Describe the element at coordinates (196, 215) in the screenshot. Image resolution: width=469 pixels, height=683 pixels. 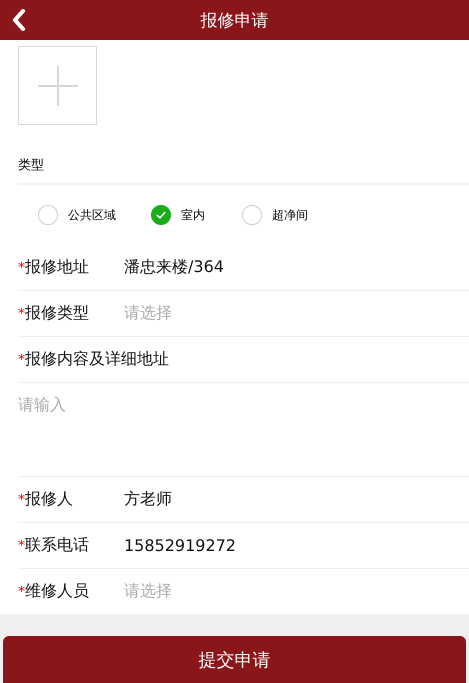
I see `radio-option: 室内` at that location.